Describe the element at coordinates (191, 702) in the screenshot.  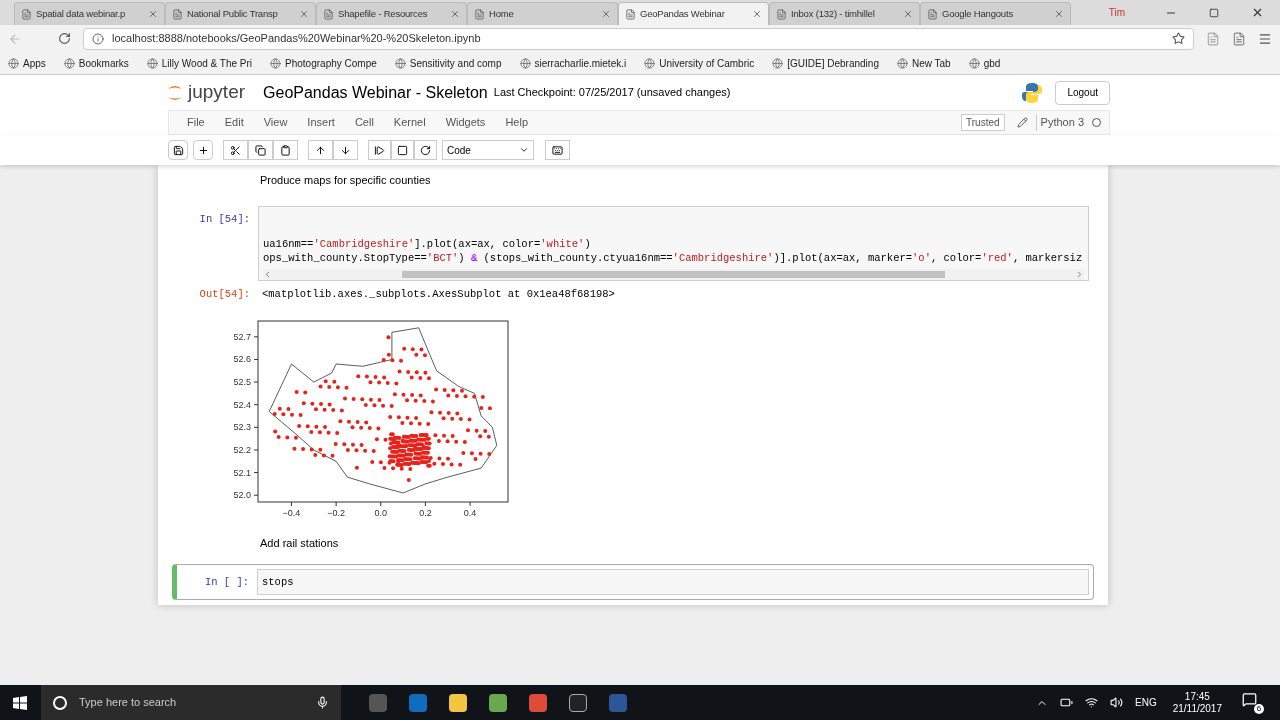
I see `taskbar-search-field: Type here to search` at that location.